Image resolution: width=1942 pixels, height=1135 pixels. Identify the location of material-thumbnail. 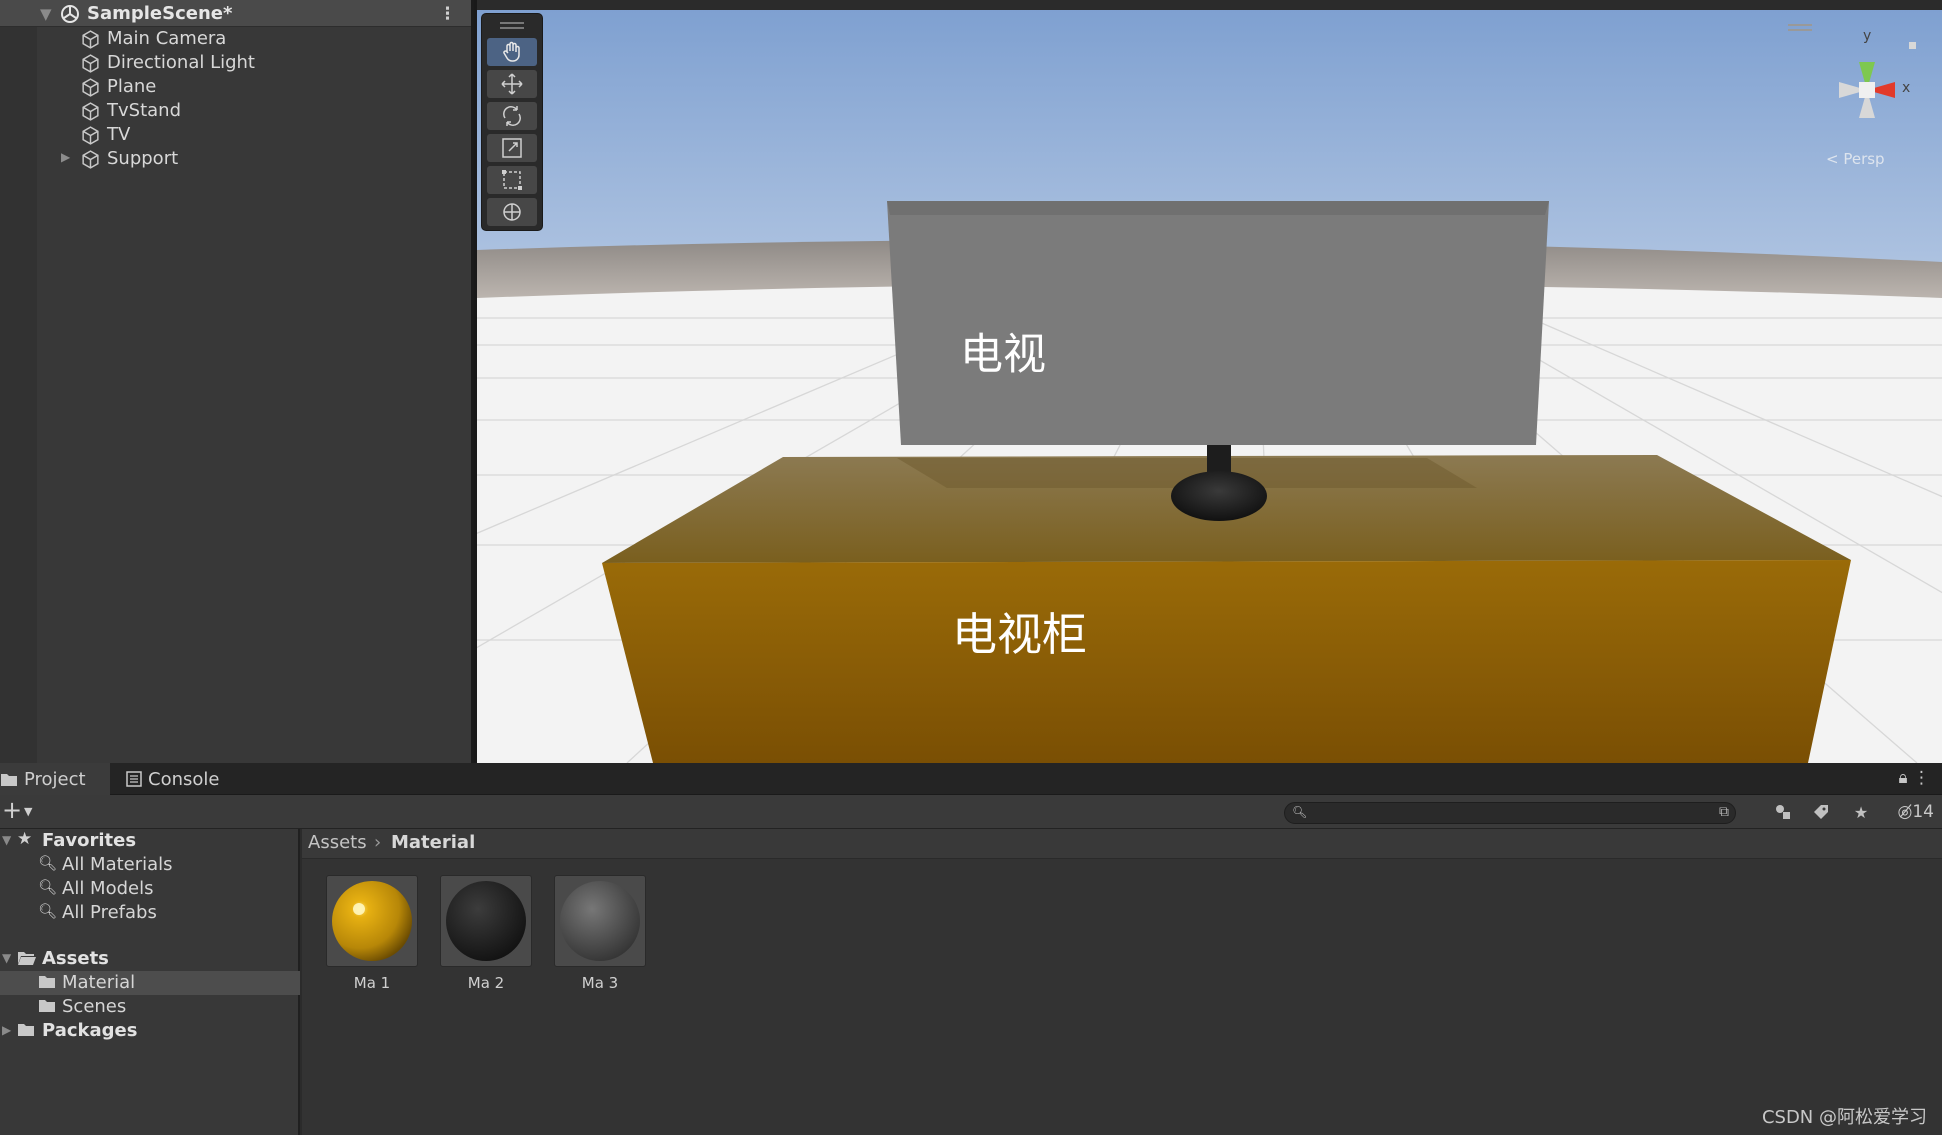
(486, 921).